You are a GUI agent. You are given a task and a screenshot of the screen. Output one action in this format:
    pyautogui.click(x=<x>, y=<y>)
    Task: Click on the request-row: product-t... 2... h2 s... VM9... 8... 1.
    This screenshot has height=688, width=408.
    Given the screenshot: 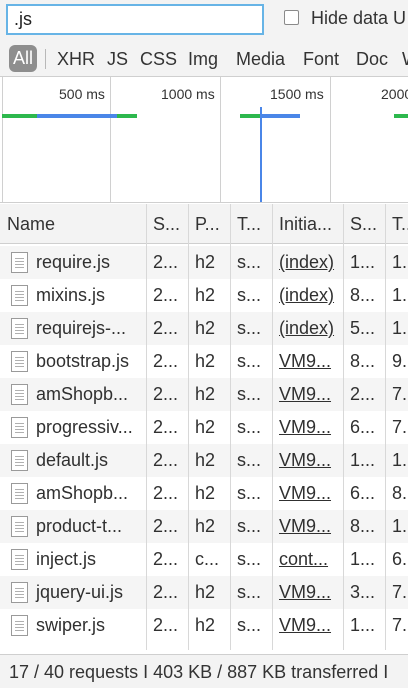 What is the action you would take?
    pyautogui.click(x=204, y=526)
    